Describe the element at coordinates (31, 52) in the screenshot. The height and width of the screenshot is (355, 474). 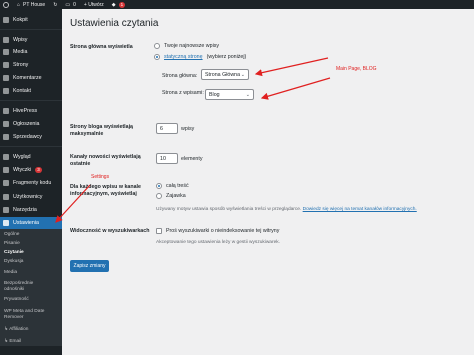
I see `sidebar-item-media: Media` at that location.